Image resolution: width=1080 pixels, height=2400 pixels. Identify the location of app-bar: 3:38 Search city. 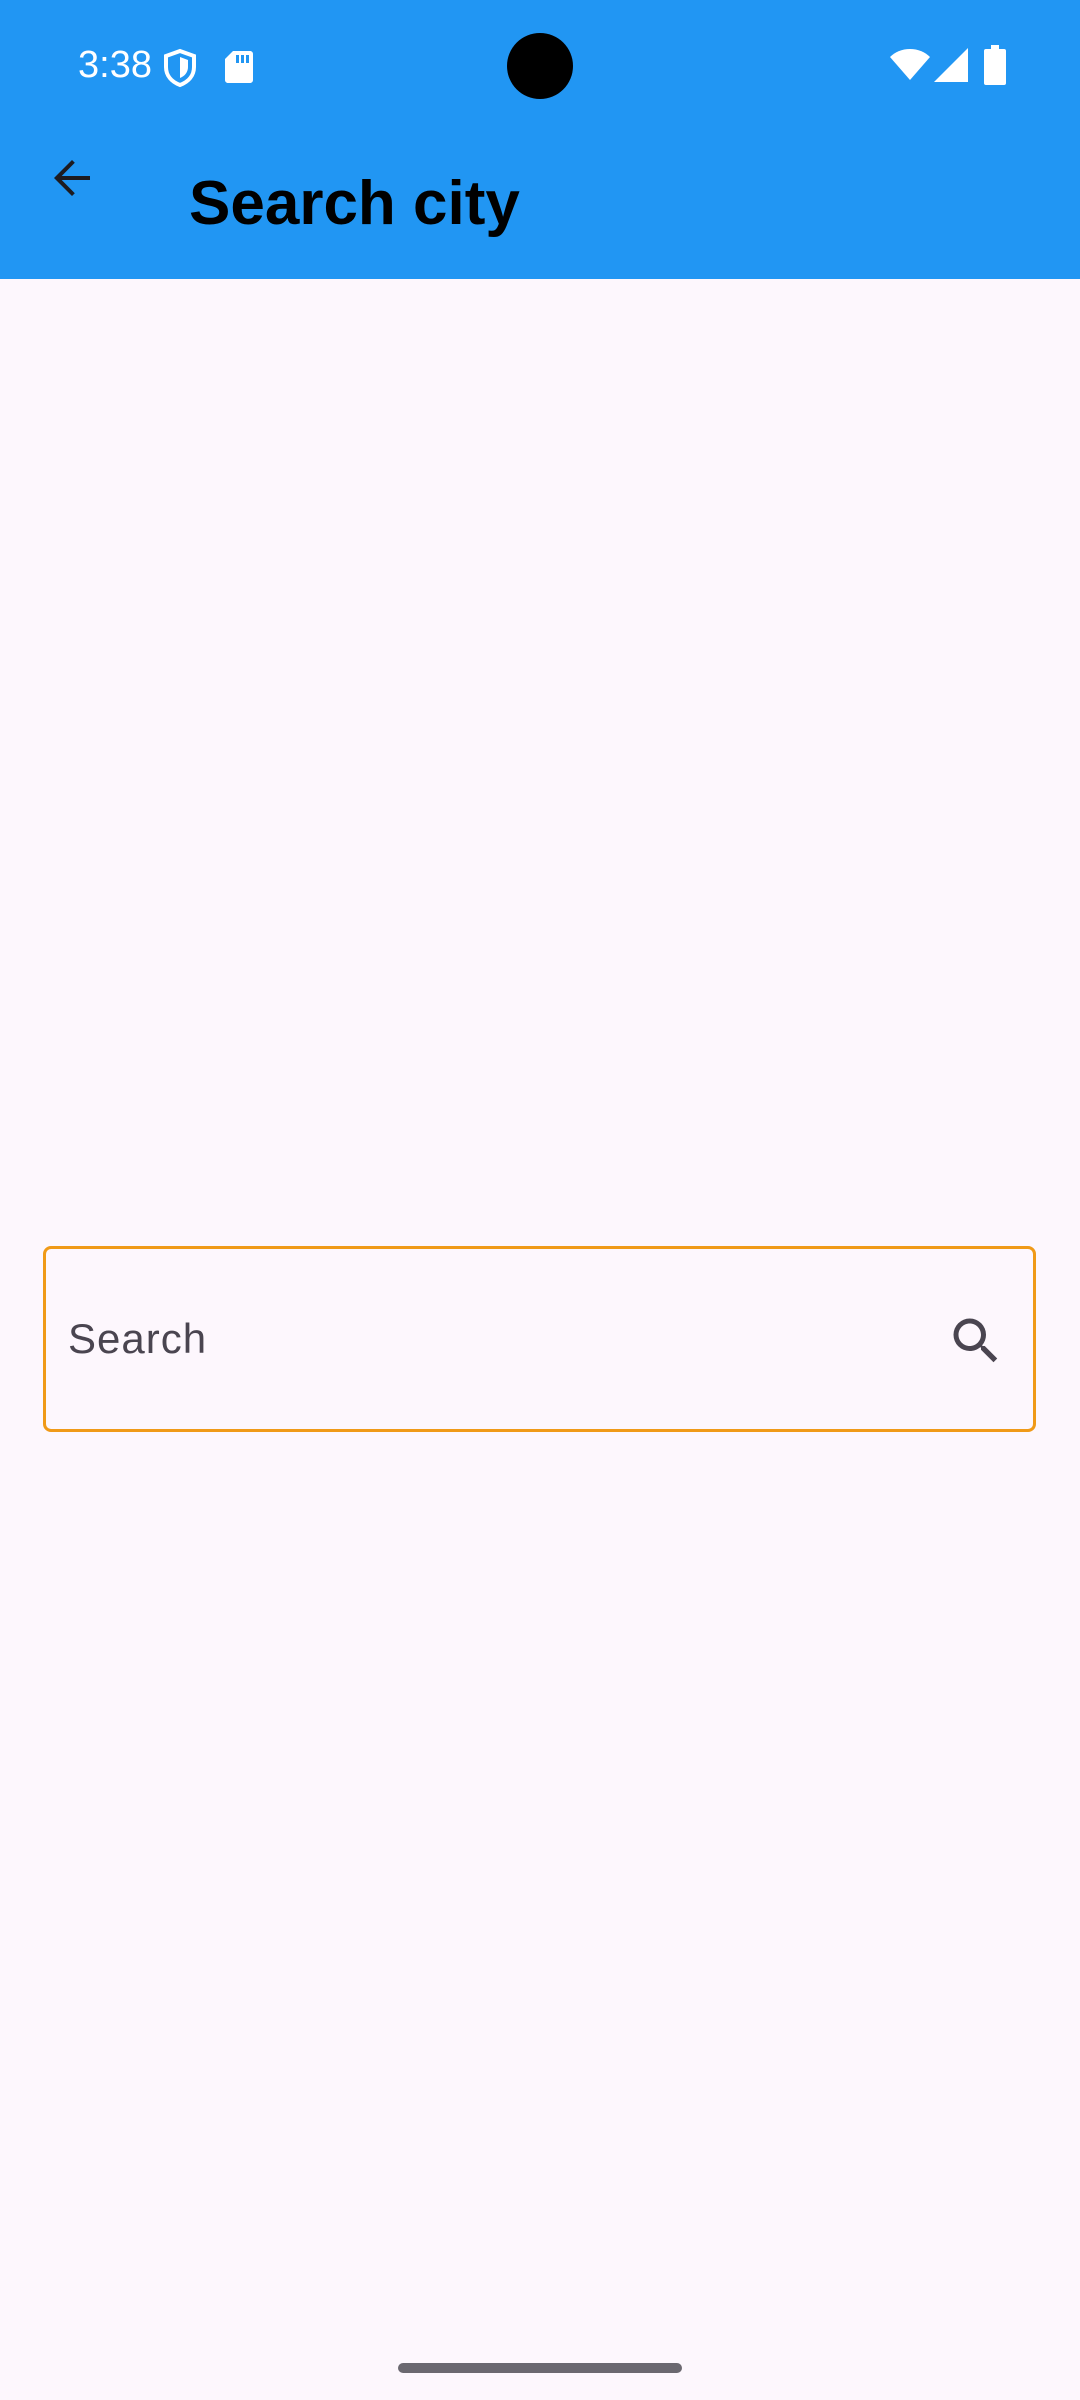
(540, 139).